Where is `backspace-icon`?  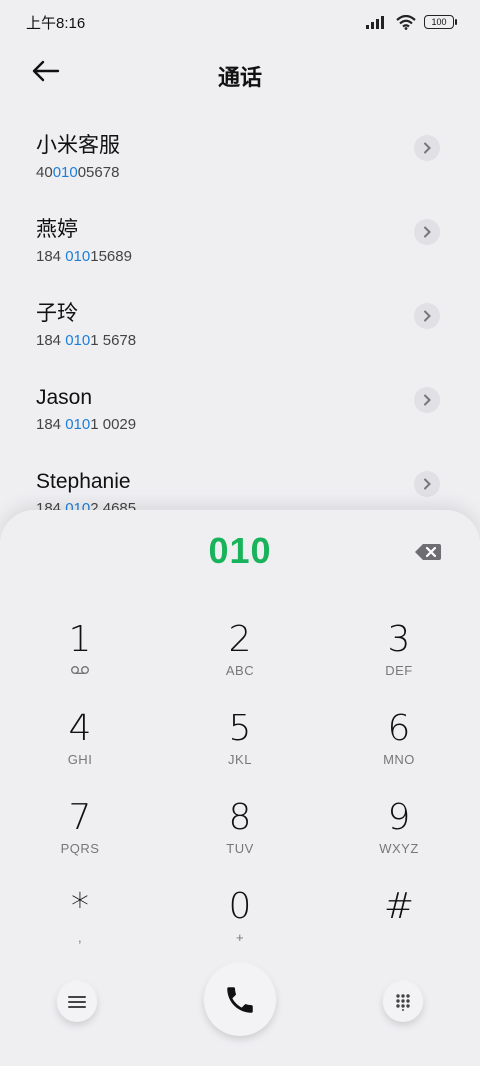
backspace-icon is located at coordinates (428, 552).